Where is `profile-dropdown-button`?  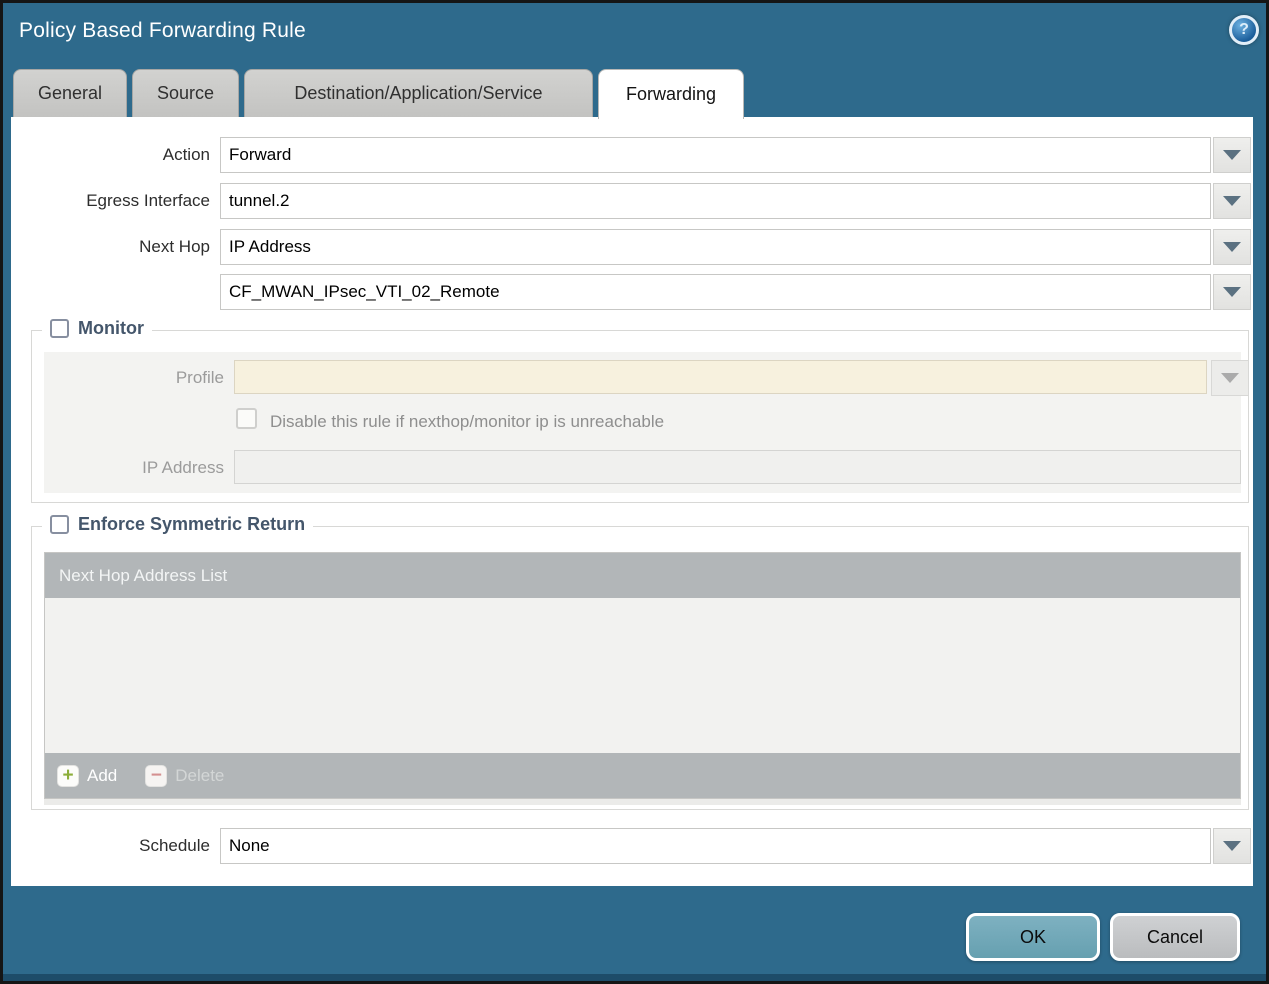
profile-dropdown-button is located at coordinates (1230, 378).